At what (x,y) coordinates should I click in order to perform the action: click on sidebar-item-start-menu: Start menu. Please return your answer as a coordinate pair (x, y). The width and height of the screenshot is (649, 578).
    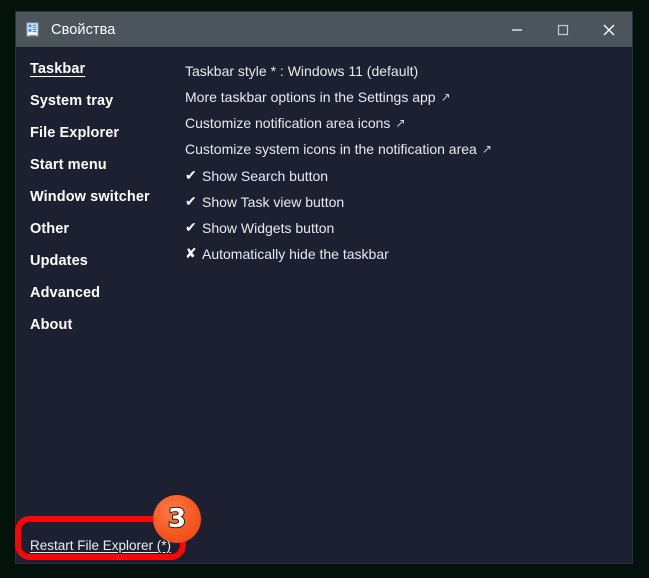
    Looking at the image, I should click on (68, 165).